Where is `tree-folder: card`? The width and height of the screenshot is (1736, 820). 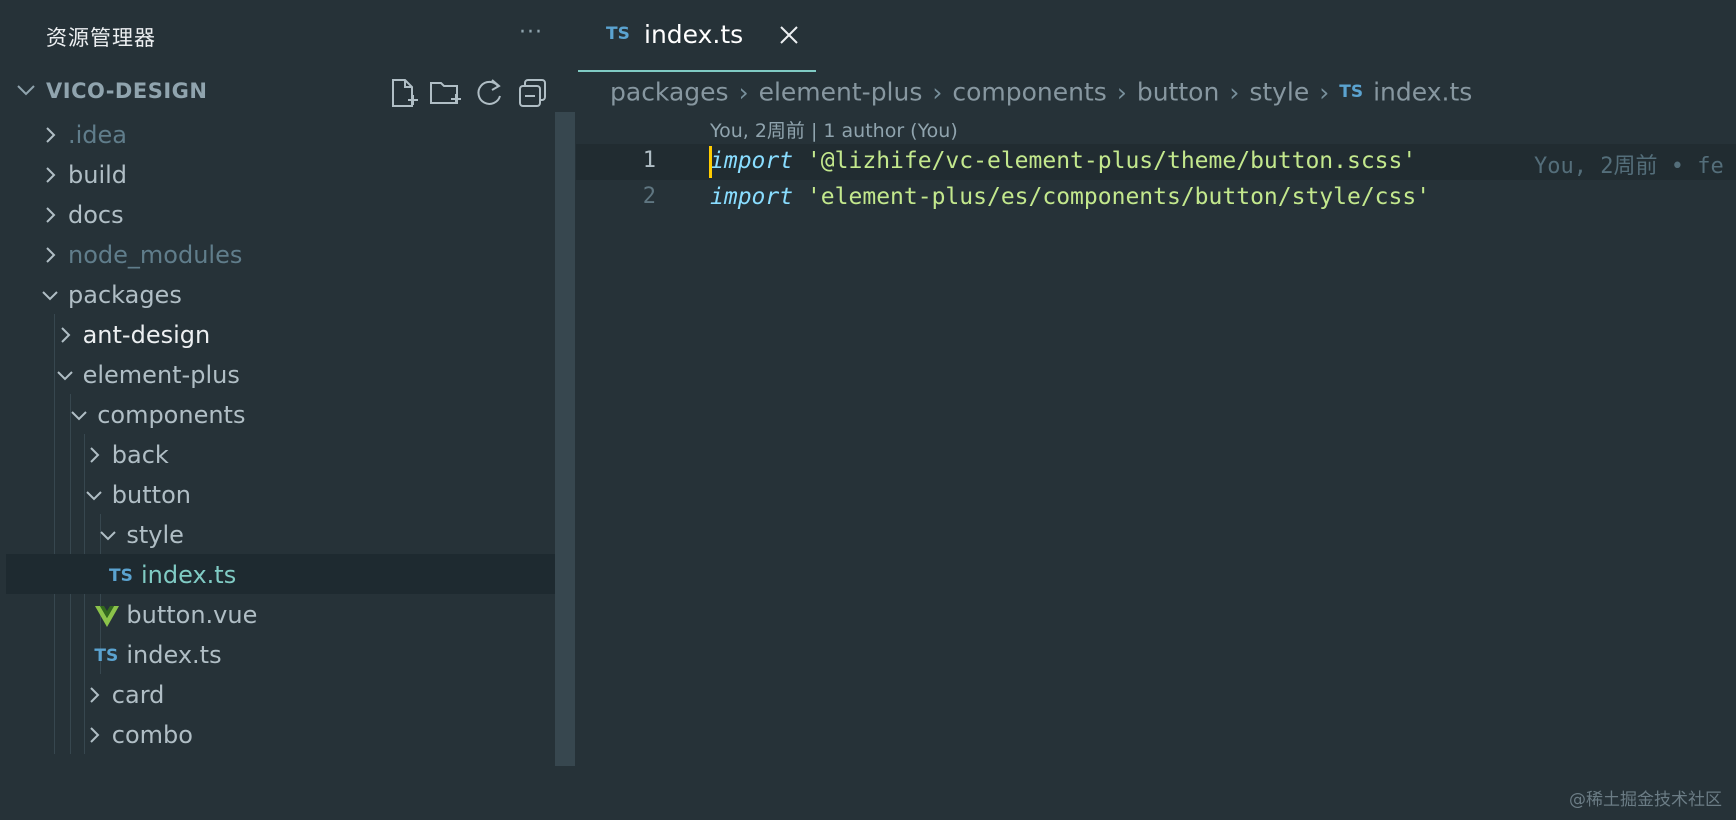 tree-folder: card is located at coordinates (281, 694).